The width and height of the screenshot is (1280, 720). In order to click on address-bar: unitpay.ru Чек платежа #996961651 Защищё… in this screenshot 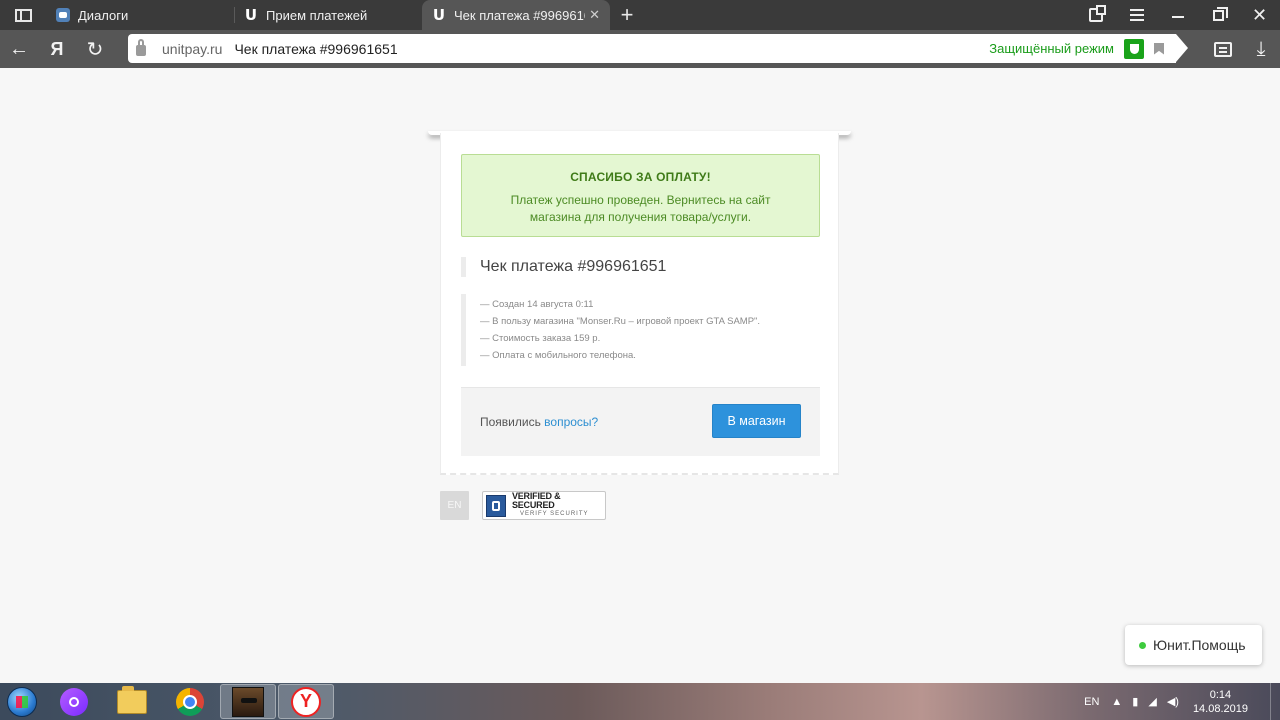, I will do `click(658, 48)`.